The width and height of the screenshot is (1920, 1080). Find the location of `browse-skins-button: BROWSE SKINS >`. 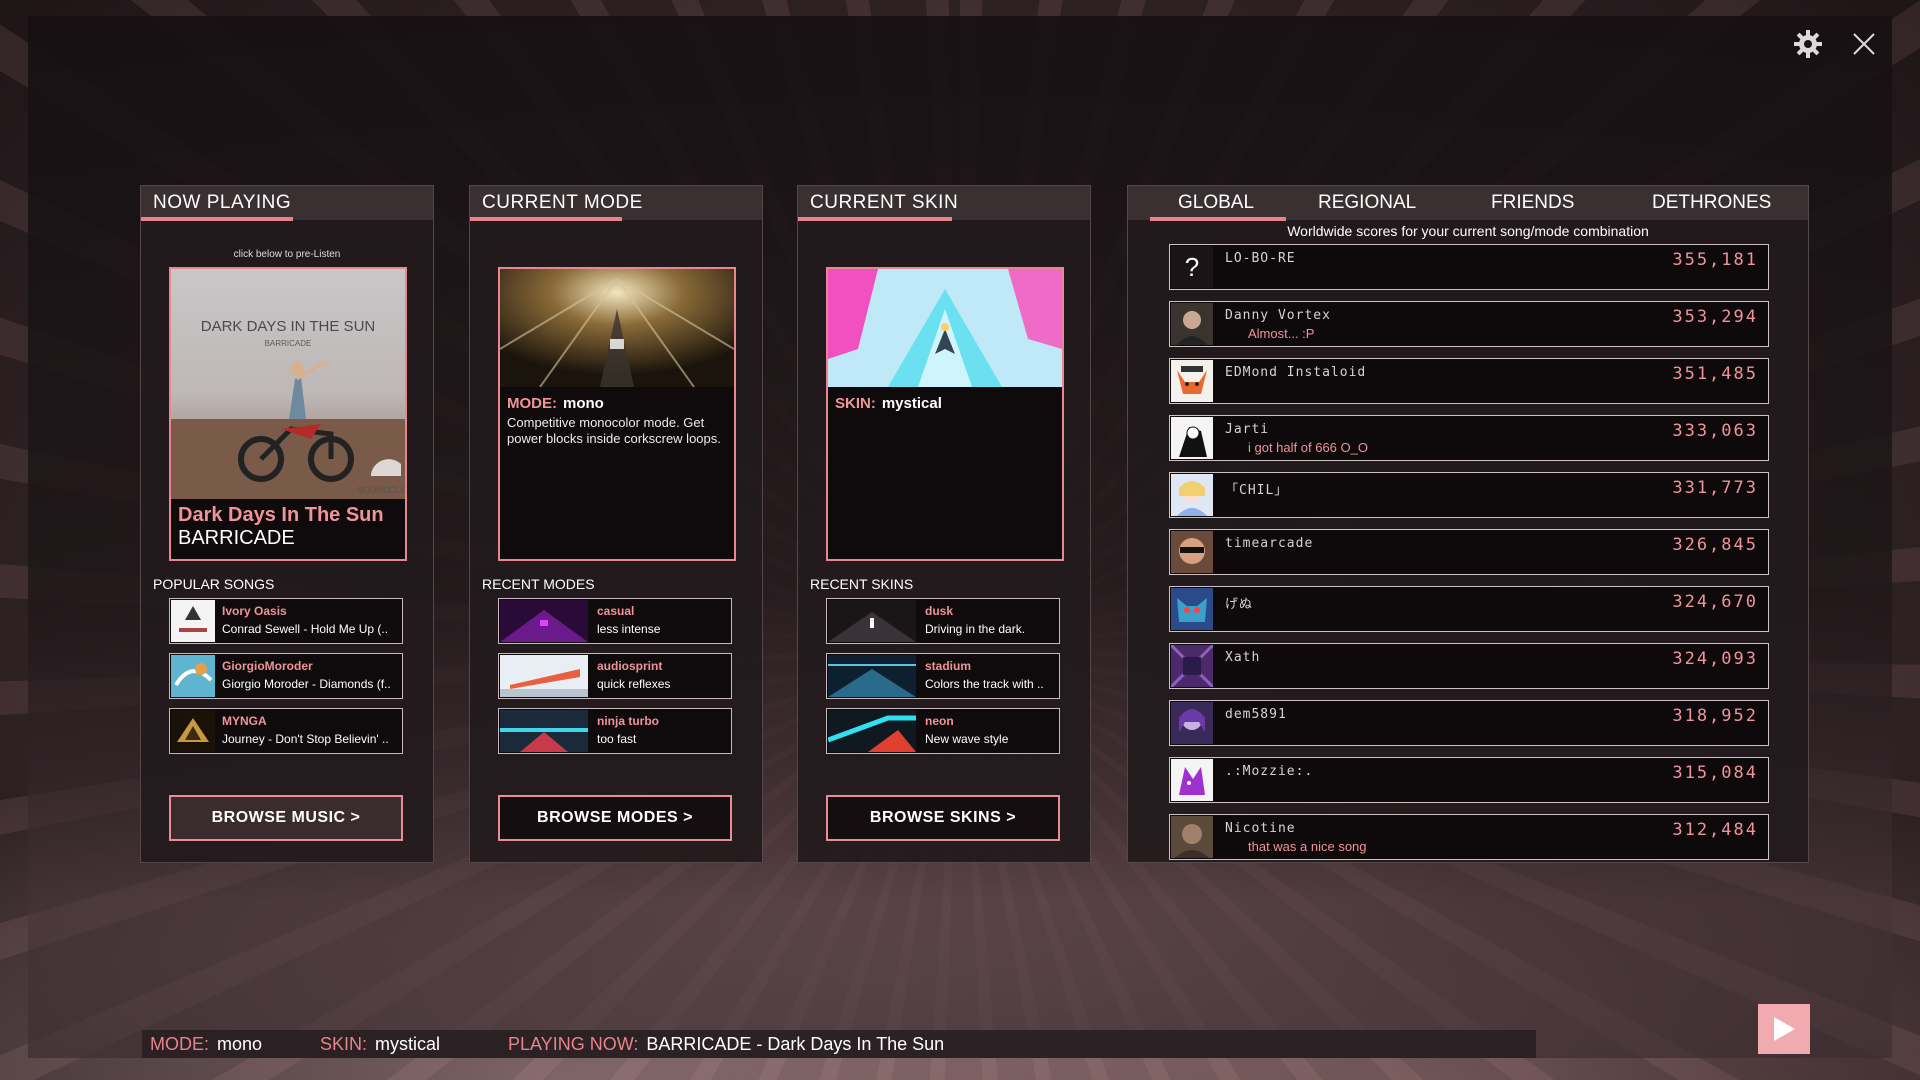

browse-skins-button: BROWSE SKINS > is located at coordinates (943, 818).